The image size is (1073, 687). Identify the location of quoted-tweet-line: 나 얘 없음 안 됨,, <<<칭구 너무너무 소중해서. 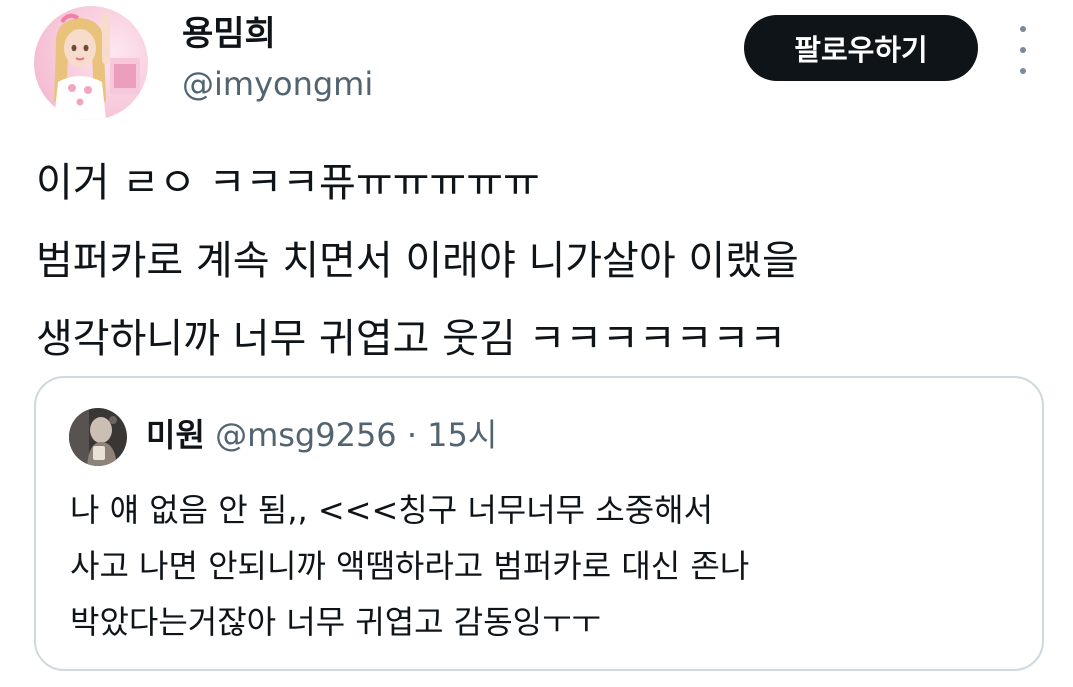
(392, 510).